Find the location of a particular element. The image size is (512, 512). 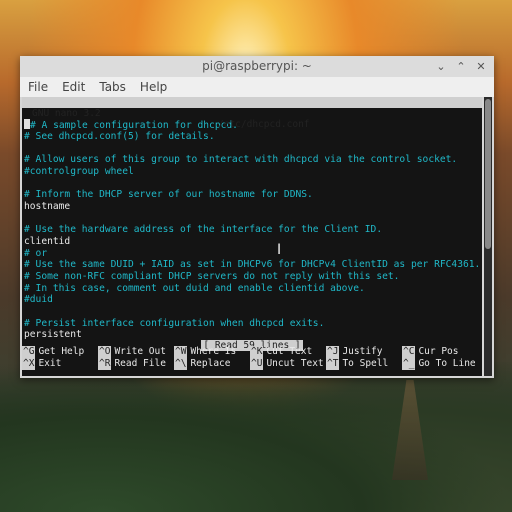

window-titlebar: pi@raspberrypi: ~ ⌄ ⌃ ✕ is located at coordinates (257, 66).